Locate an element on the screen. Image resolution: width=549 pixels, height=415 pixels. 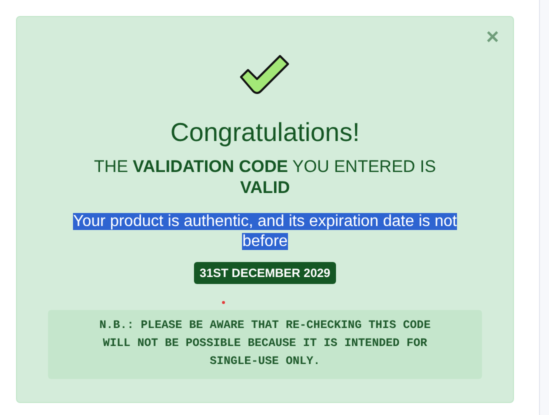
expiration-date-badge: 31ST DECEMBER 2029 is located at coordinates (265, 273).